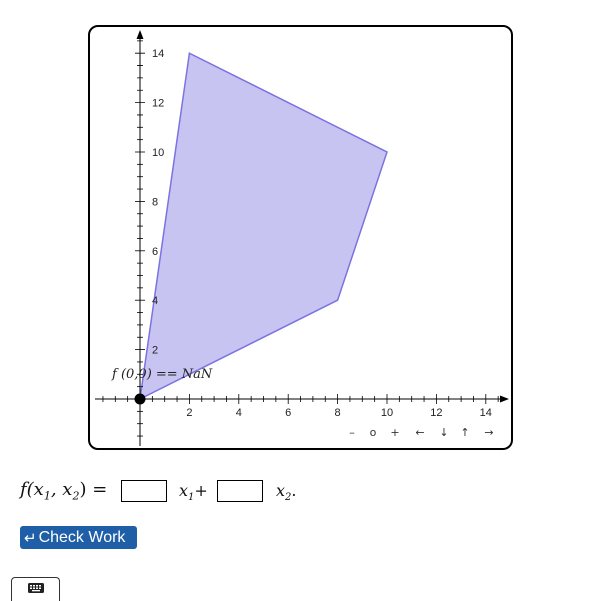 The width and height of the screenshot is (600, 601). Describe the element at coordinates (419, 432) in the screenshot. I see `pan-left-button: ←` at that location.